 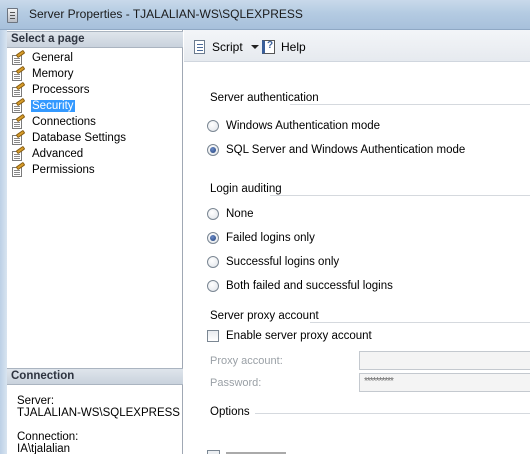 I want to click on chevron-down-icon, so click(x=254, y=46).